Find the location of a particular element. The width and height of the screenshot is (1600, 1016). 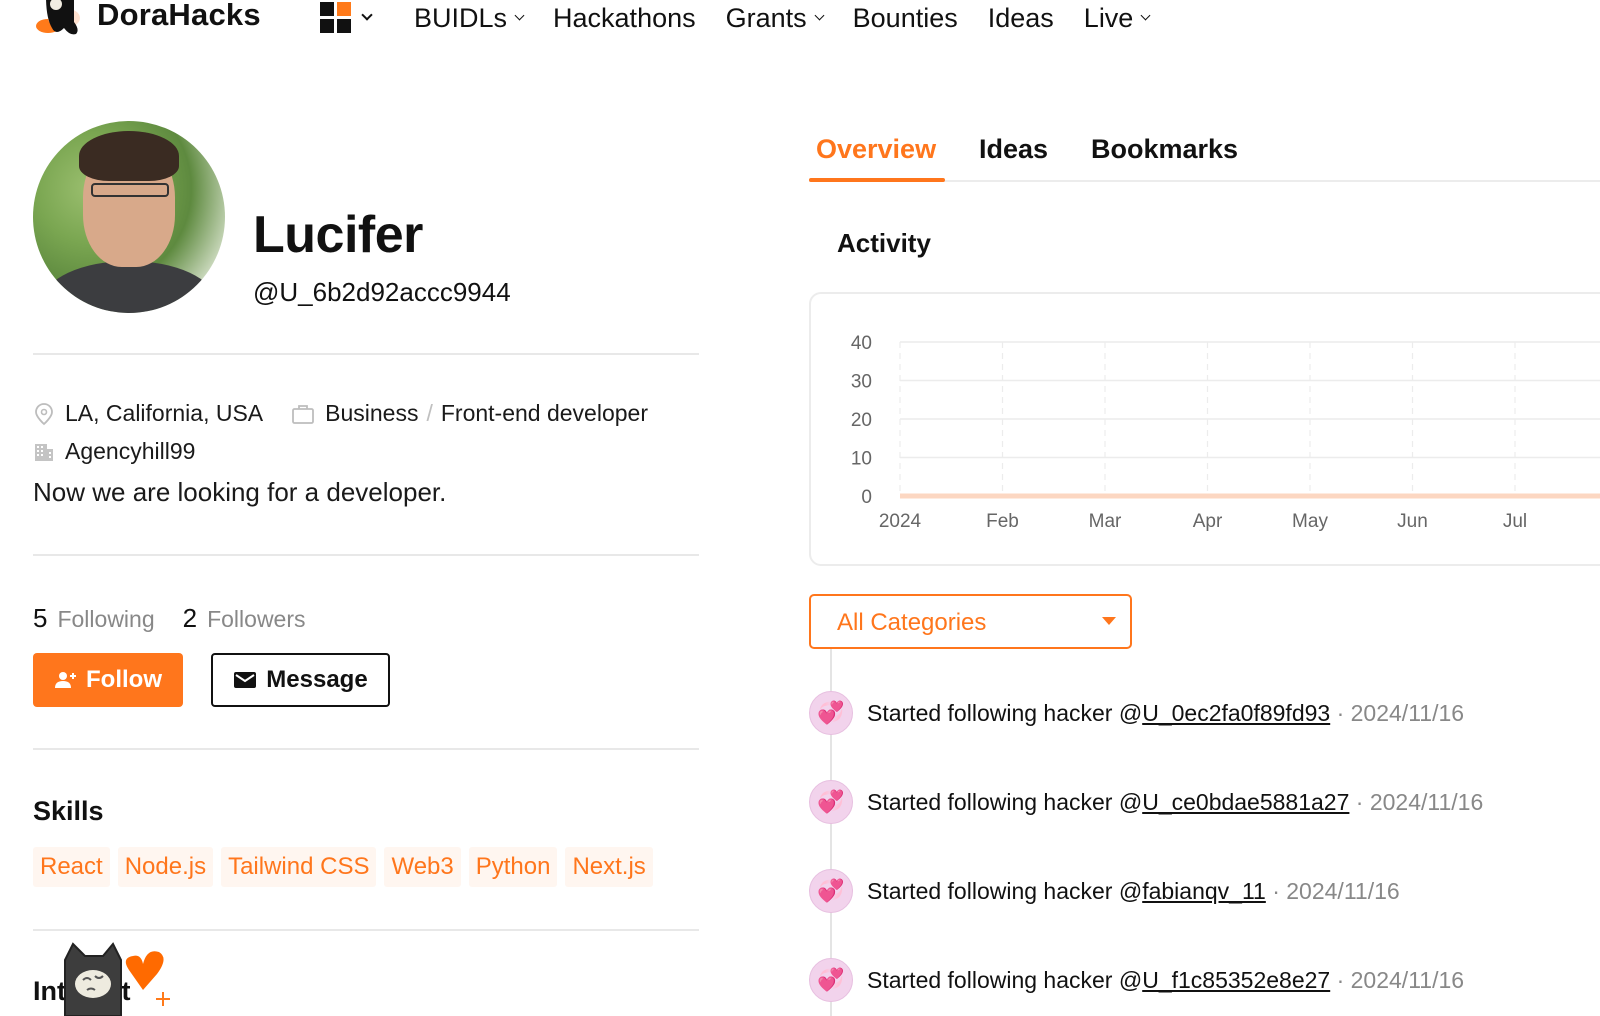

nav-hackathons: Hackathons is located at coordinates (624, 18).